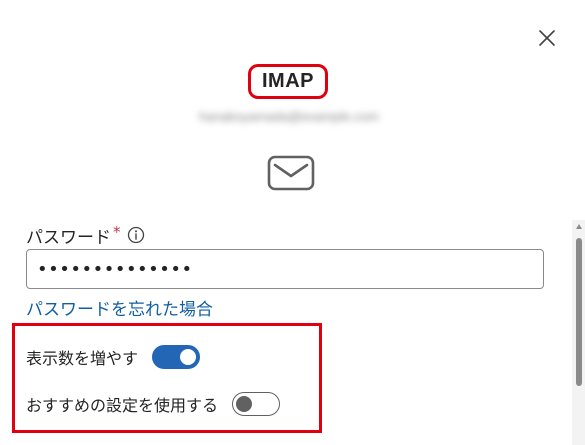  I want to click on toggle-recommended-settings, so click(256, 404).